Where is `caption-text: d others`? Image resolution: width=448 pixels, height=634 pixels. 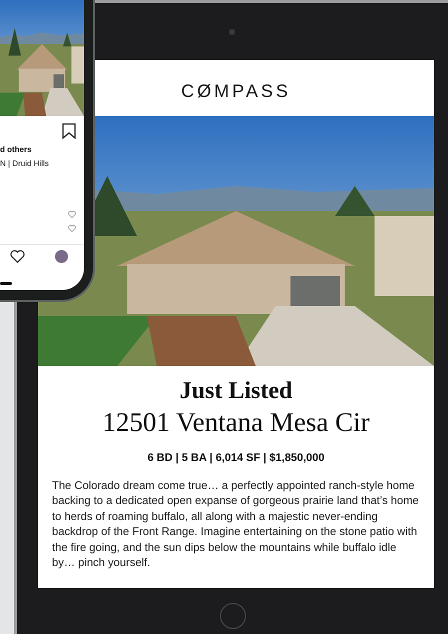 caption-text: d others is located at coordinates (16, 150).